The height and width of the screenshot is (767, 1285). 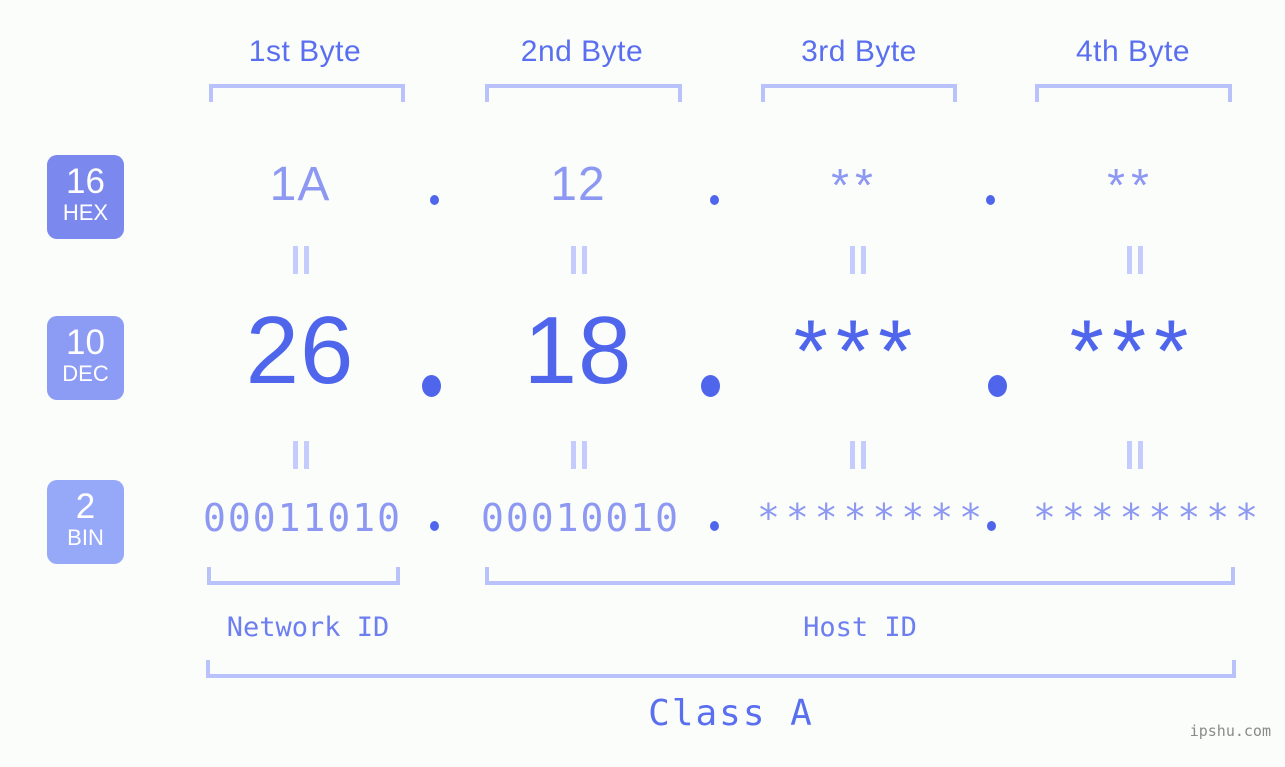 I want to click on class-label: Class A, so click(x=731, y=713).